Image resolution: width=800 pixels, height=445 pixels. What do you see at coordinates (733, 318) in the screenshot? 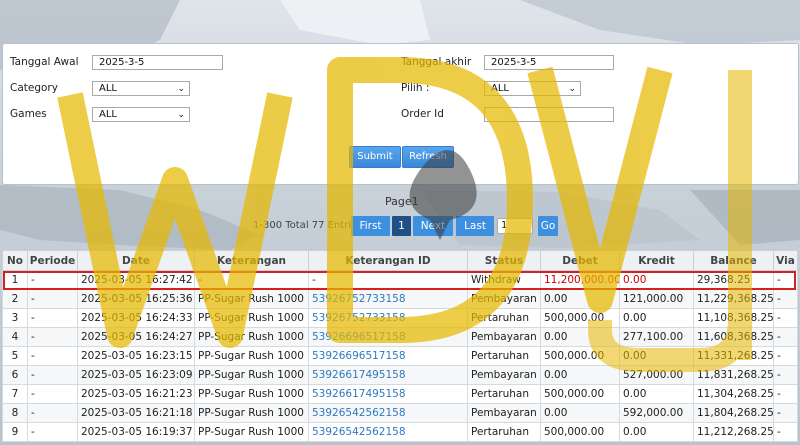
I see `cell-balance: 11,108,368.25` at bounding box center [733, 318].